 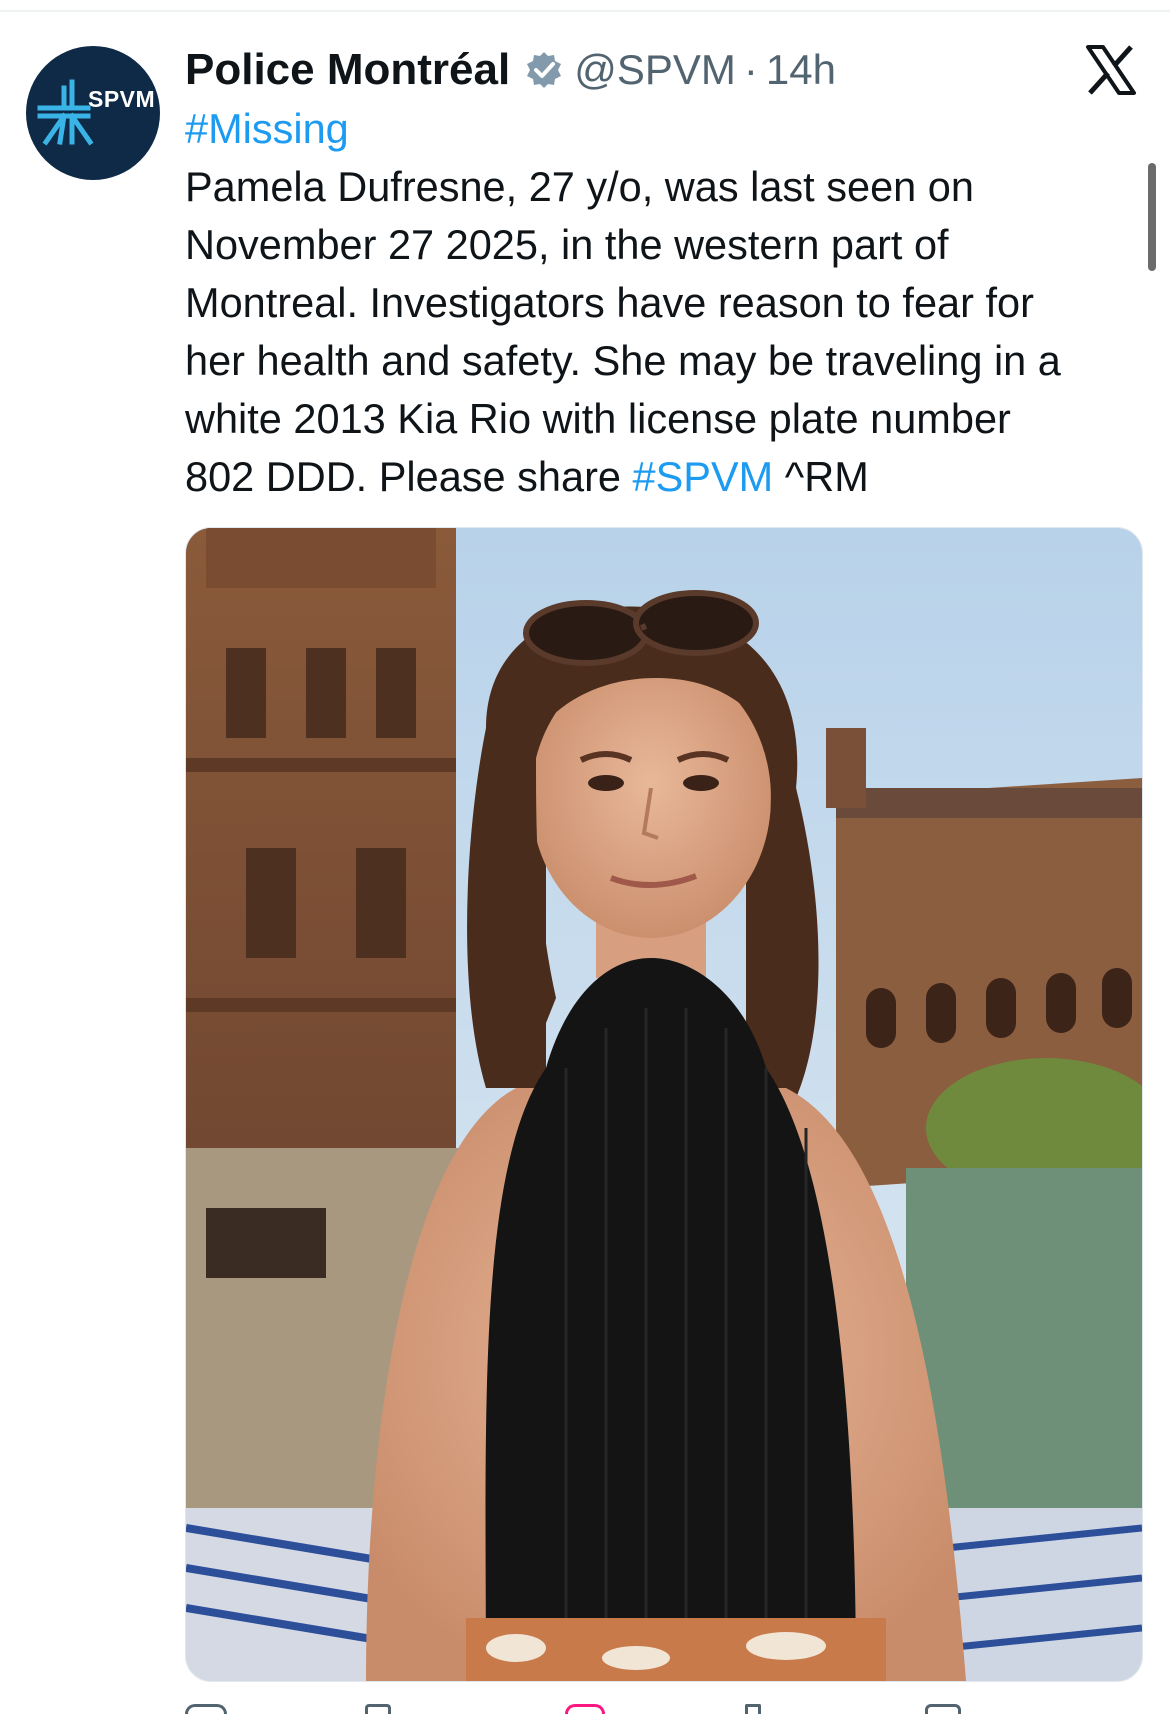 I want to click on divider, so click(x=585, y=11).